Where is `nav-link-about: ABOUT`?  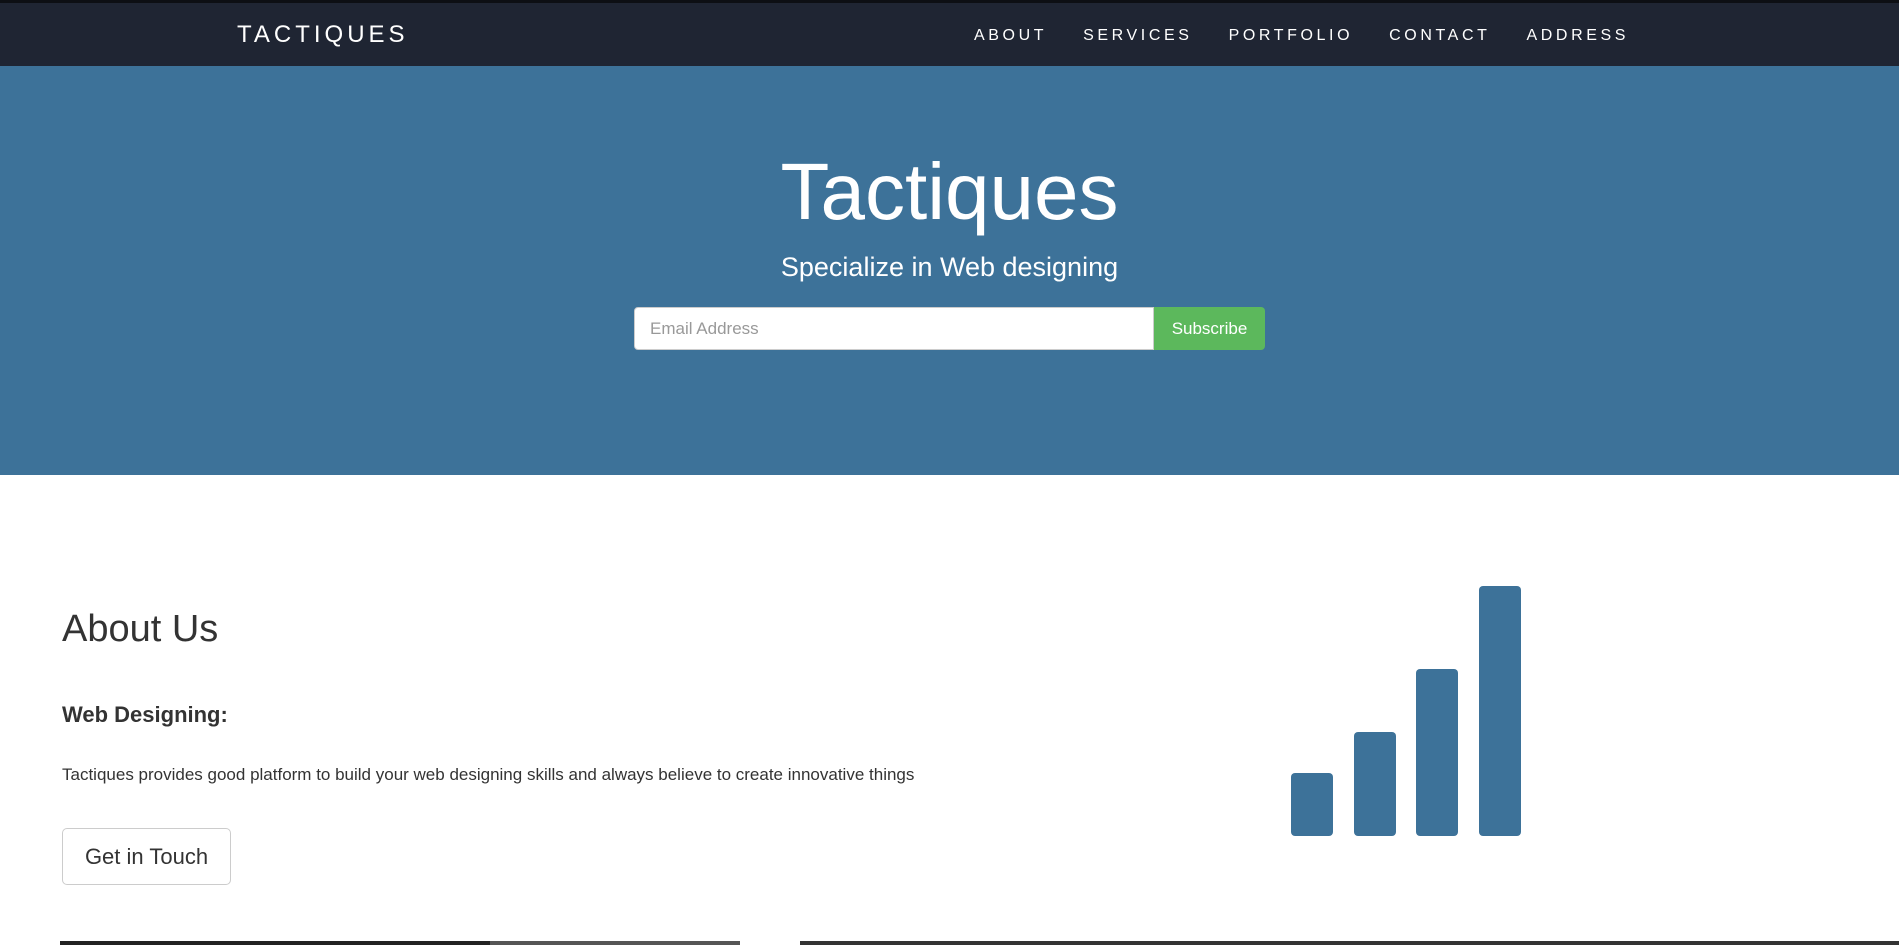
nav-link-about: ABOUT is located at coordinates (1010, 36).